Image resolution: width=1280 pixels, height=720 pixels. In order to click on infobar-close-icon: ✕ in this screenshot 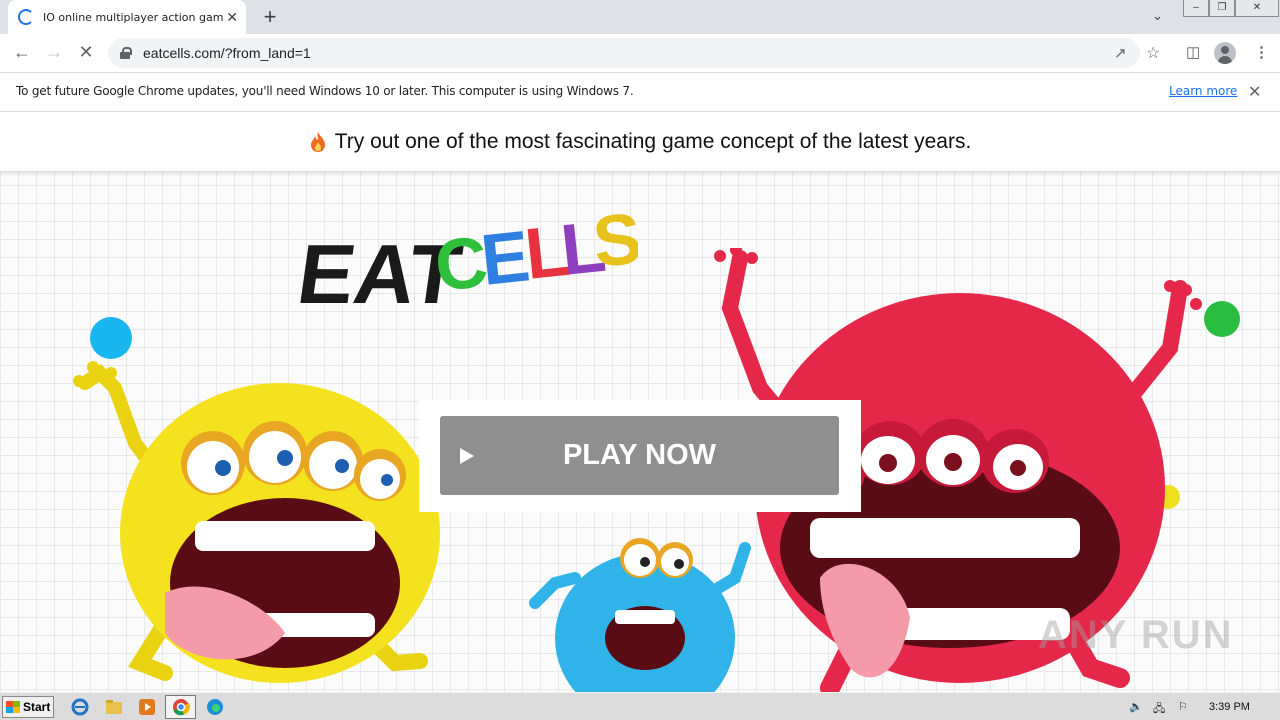, I will do `click(1254, 92)`.